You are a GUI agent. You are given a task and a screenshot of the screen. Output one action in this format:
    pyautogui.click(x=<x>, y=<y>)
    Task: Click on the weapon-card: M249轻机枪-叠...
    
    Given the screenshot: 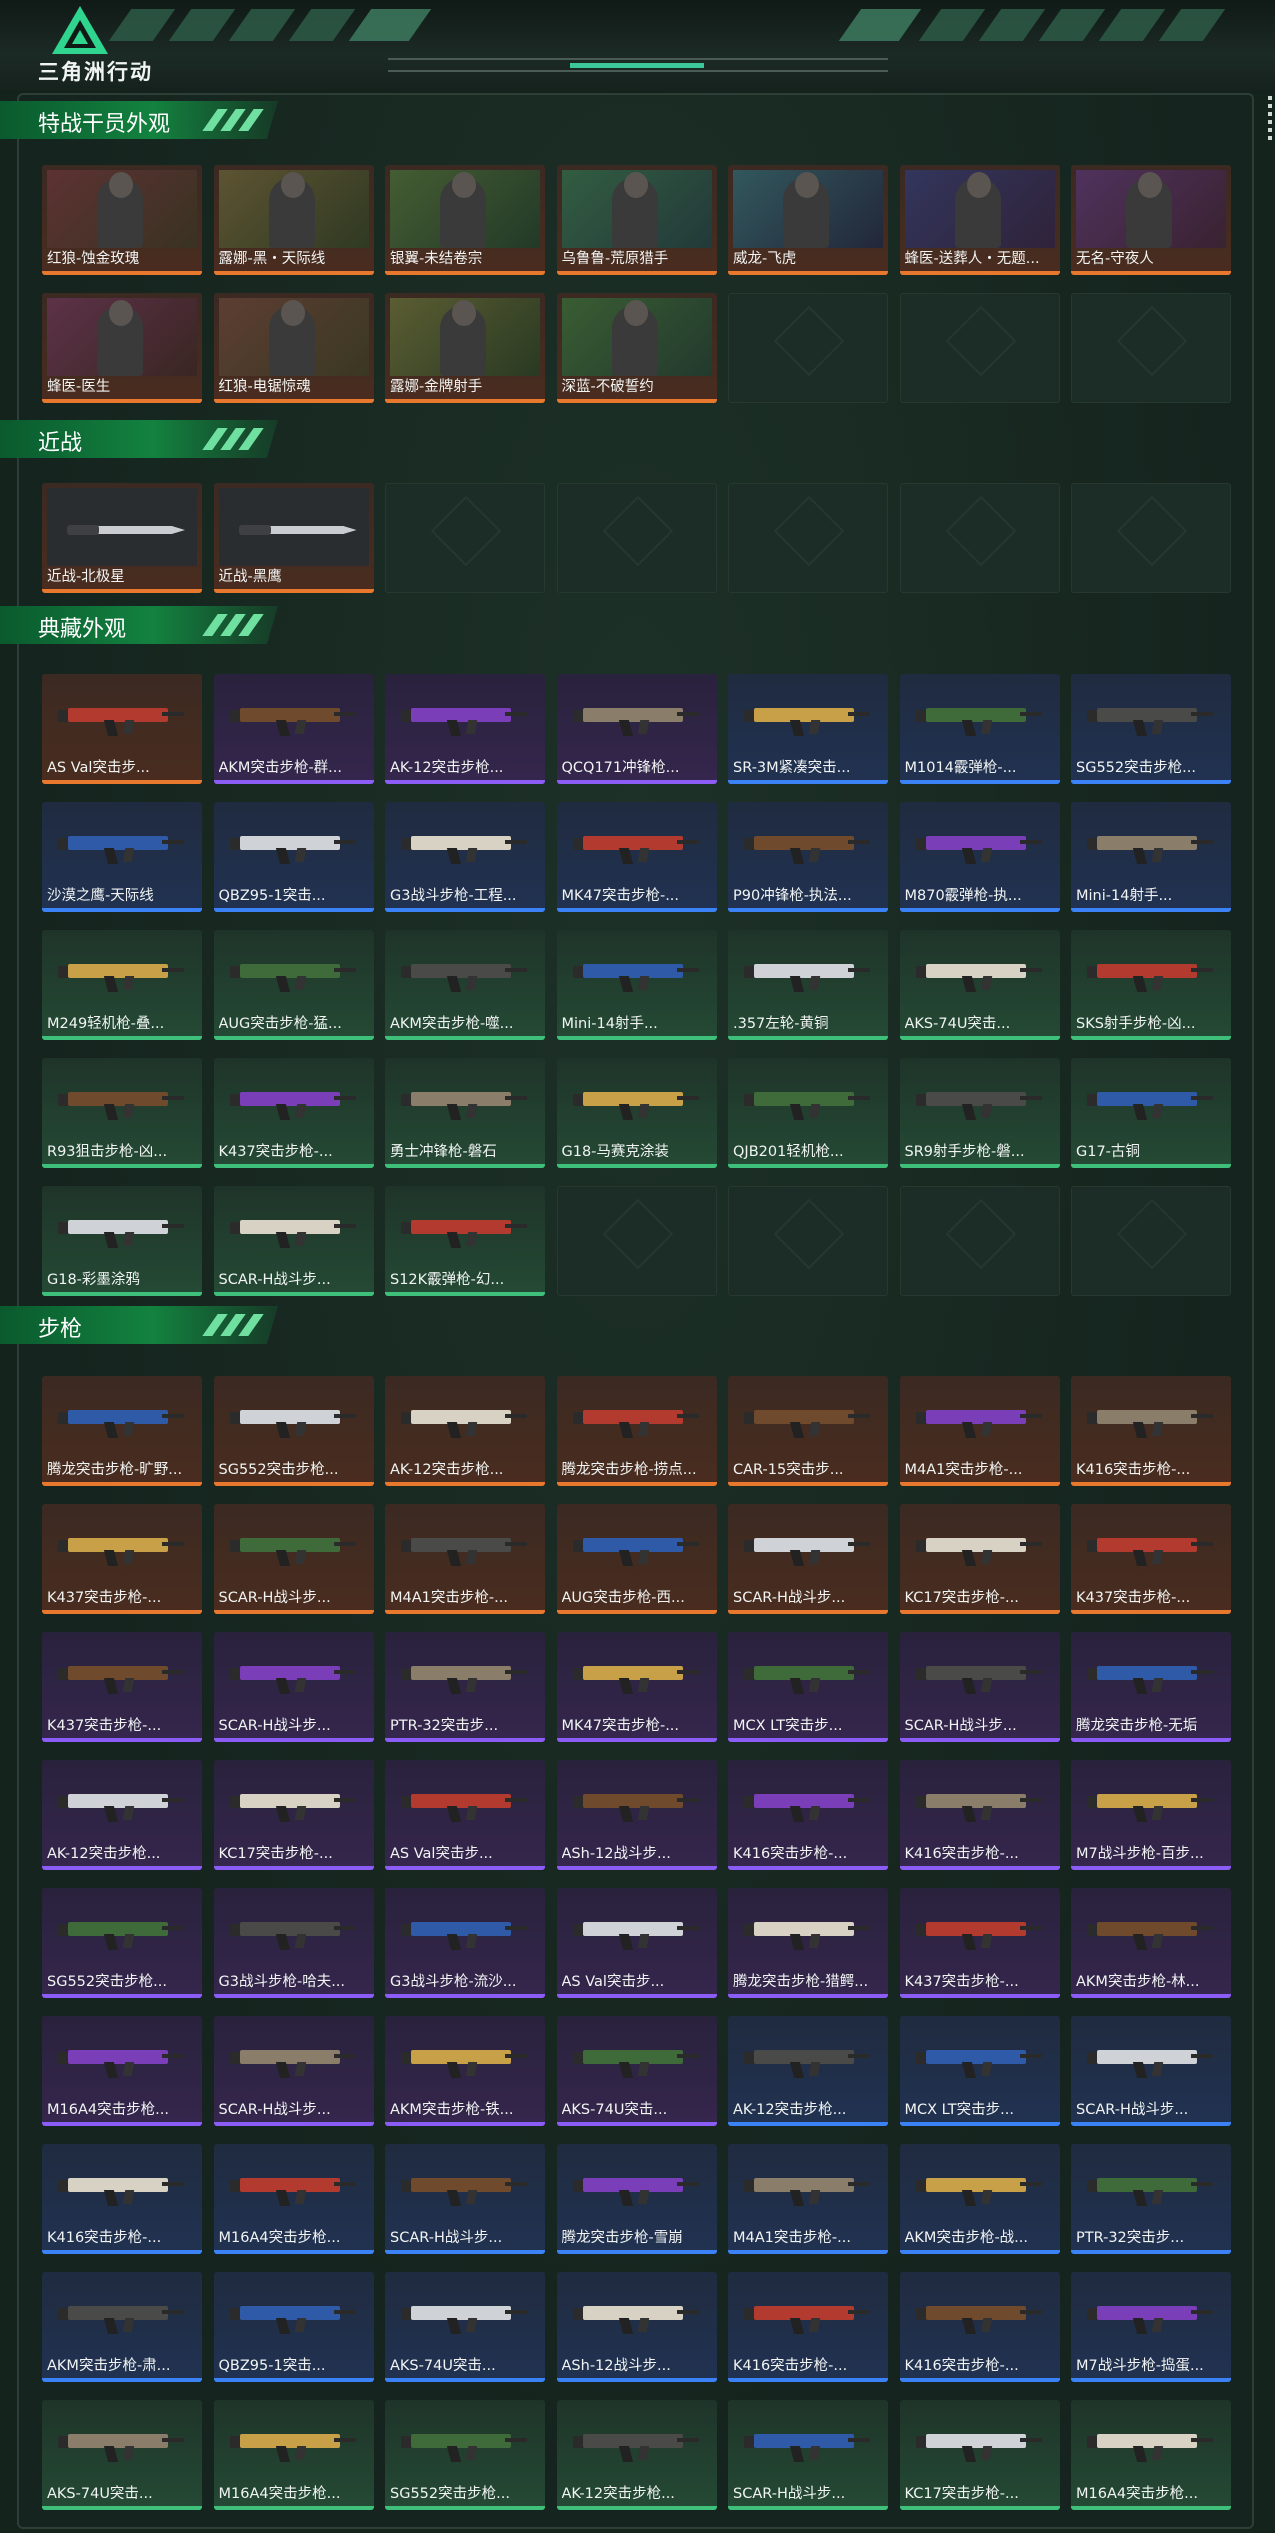 What is the action you would take?
    pyautogui.click(x=122, y=985)
    